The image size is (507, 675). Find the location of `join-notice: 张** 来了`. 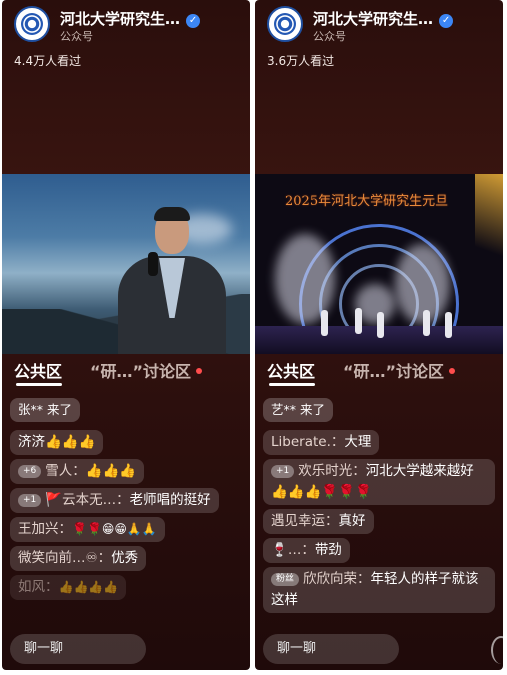

join-notice: 张** 来了 is located at coordinates (45, 410).